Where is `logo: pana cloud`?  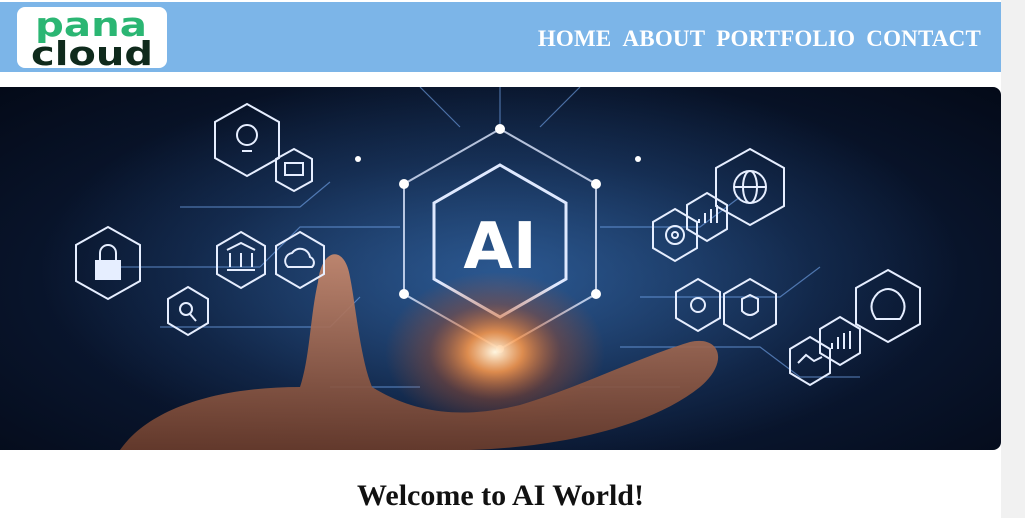 logo: pana cloud is located at coordinates (92, 37).